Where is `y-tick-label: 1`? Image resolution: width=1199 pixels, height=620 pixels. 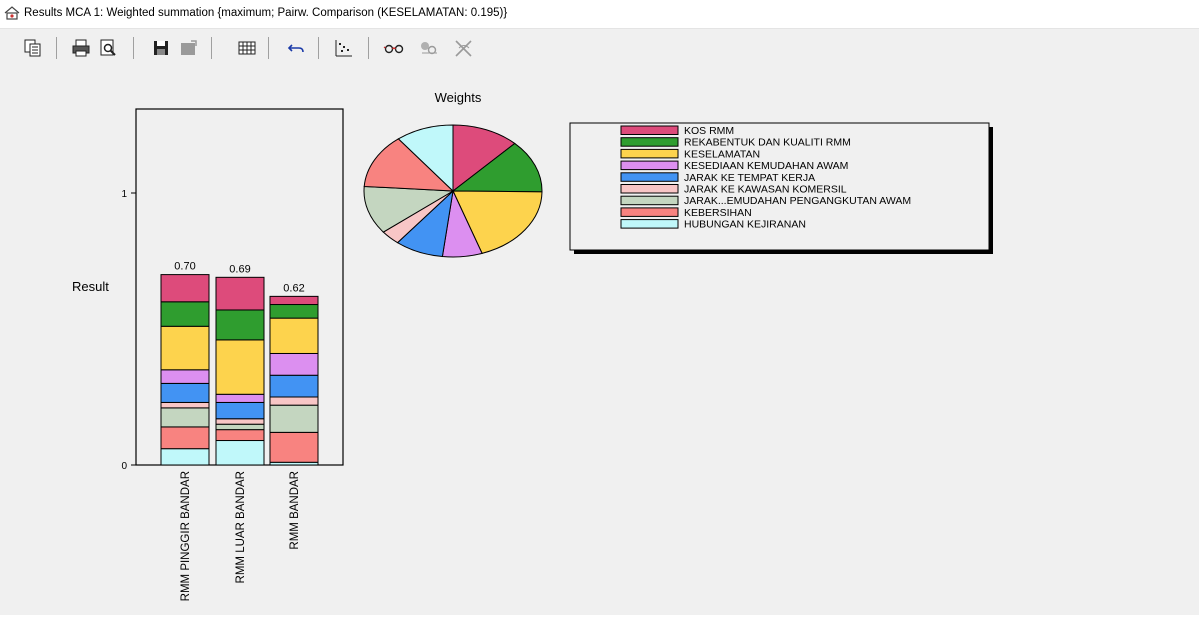 y-tick-label: 1 is located at coordinates (124, 194).